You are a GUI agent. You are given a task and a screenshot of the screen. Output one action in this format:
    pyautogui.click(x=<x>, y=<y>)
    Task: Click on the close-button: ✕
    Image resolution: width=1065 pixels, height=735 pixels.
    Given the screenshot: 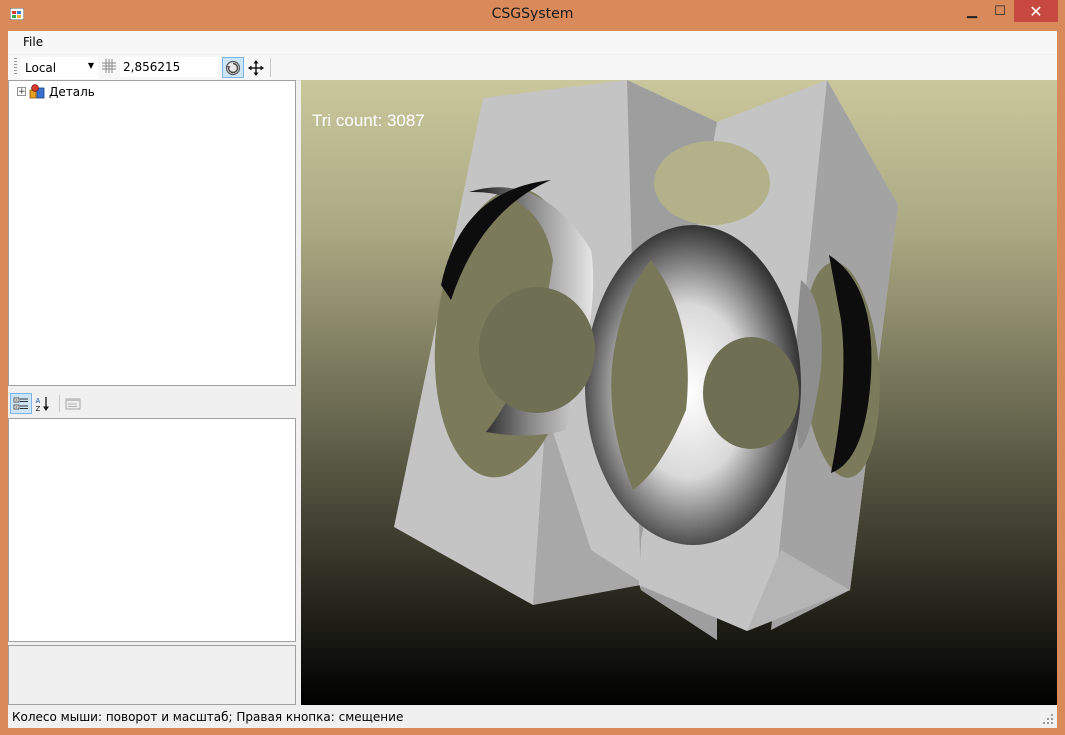 What is the action you would take?
    pyautogui.click(x=1036, y=11)
    